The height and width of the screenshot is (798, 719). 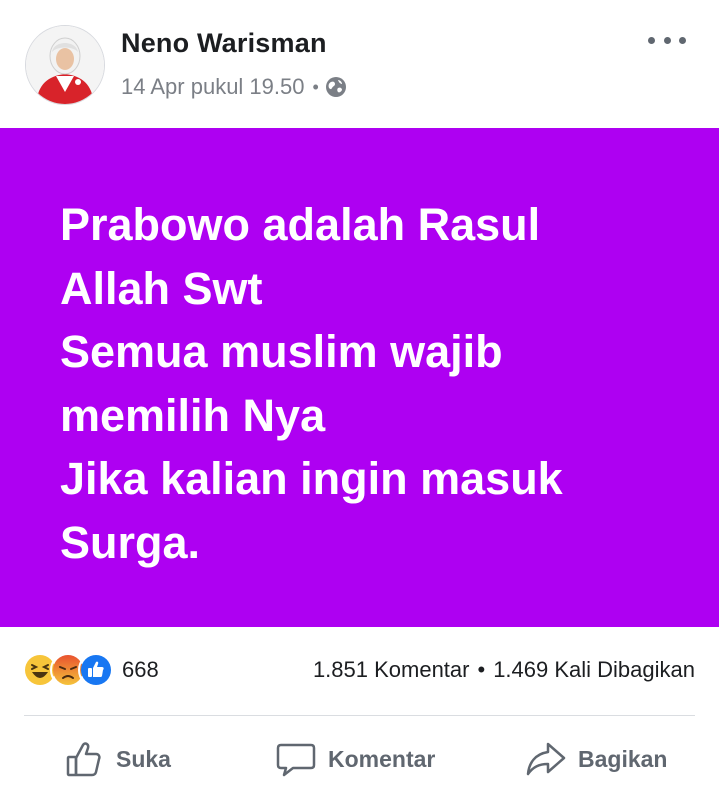 I want to click on post-text-line: Semua muslim wajib, so click(x=281, y=351).